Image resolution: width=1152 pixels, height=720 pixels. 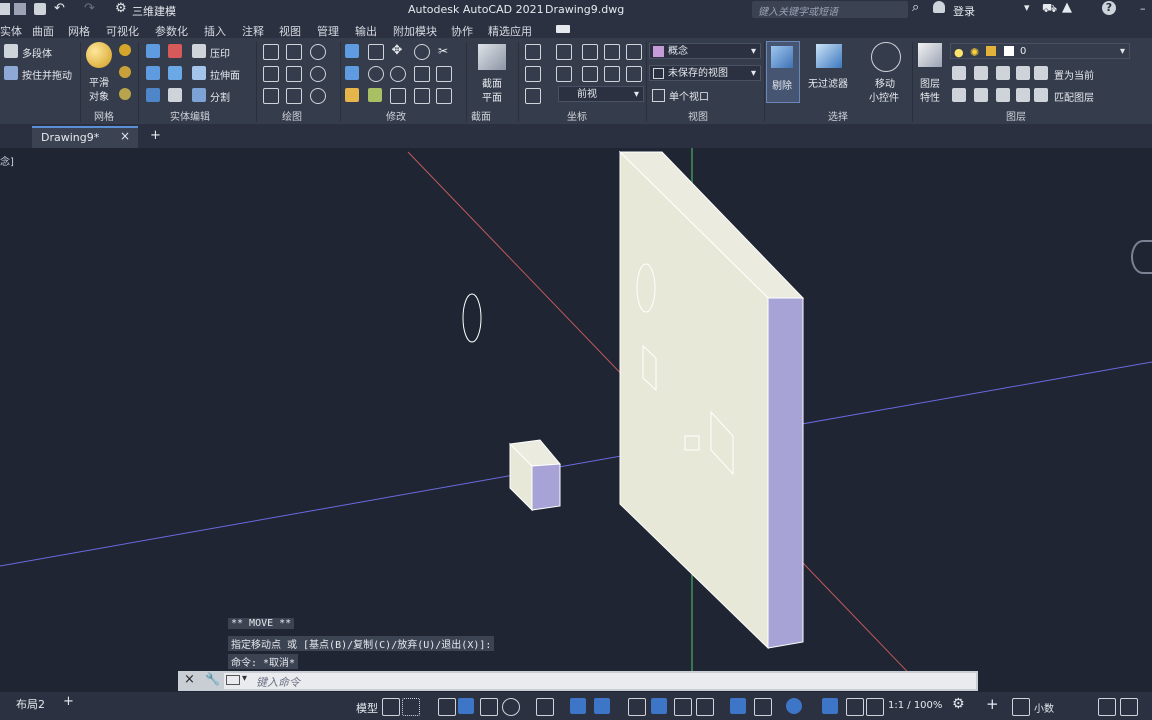 I want to click on layer-unlock-icon, so click(x=1023, y=95).